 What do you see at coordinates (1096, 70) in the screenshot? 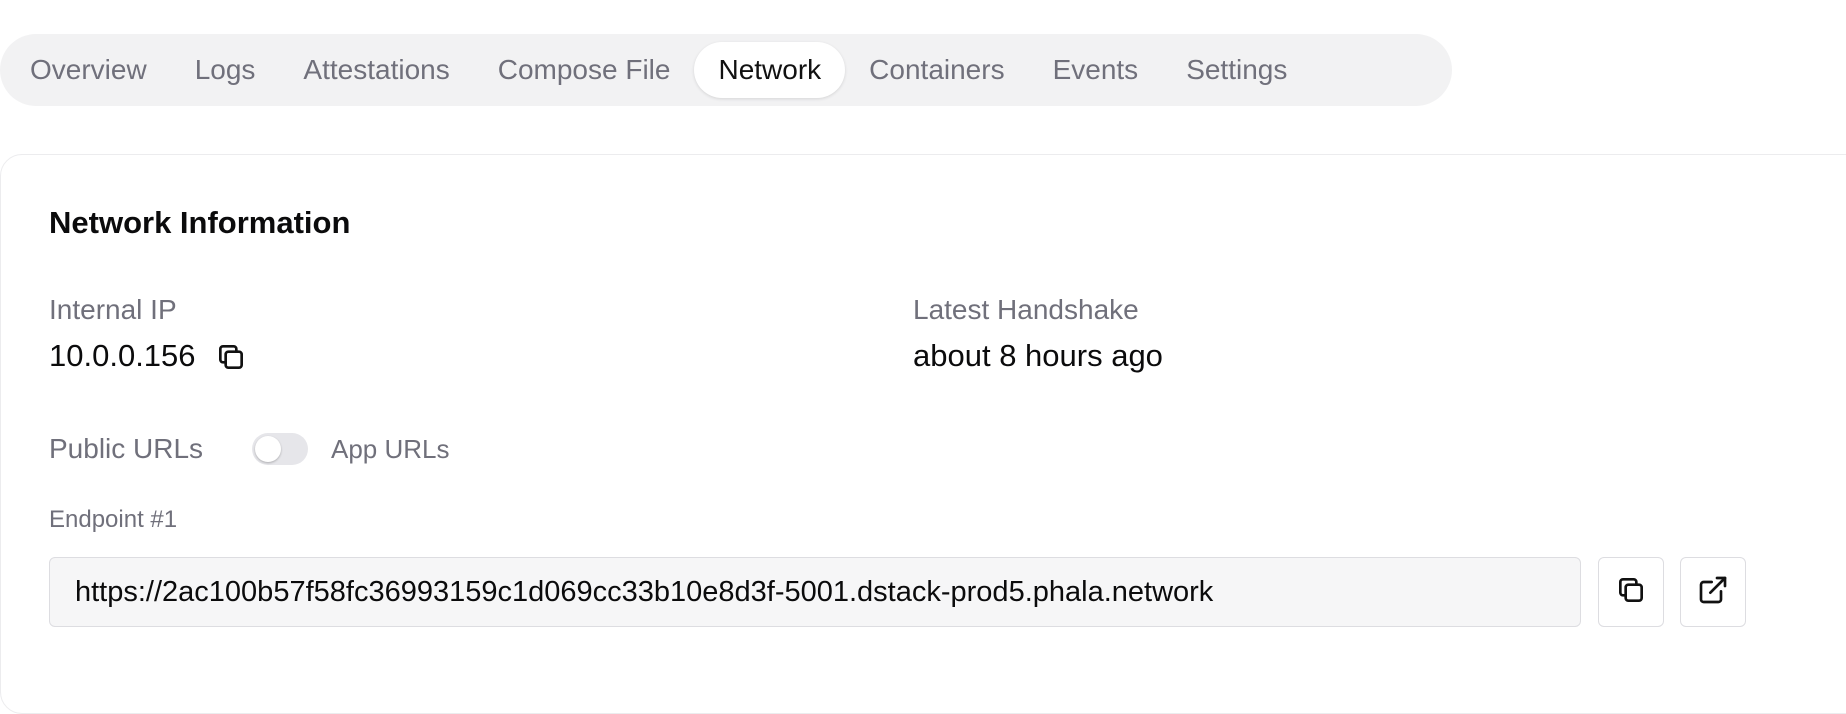
I see `tab-events: Events` at bounding box center [1096, 70].